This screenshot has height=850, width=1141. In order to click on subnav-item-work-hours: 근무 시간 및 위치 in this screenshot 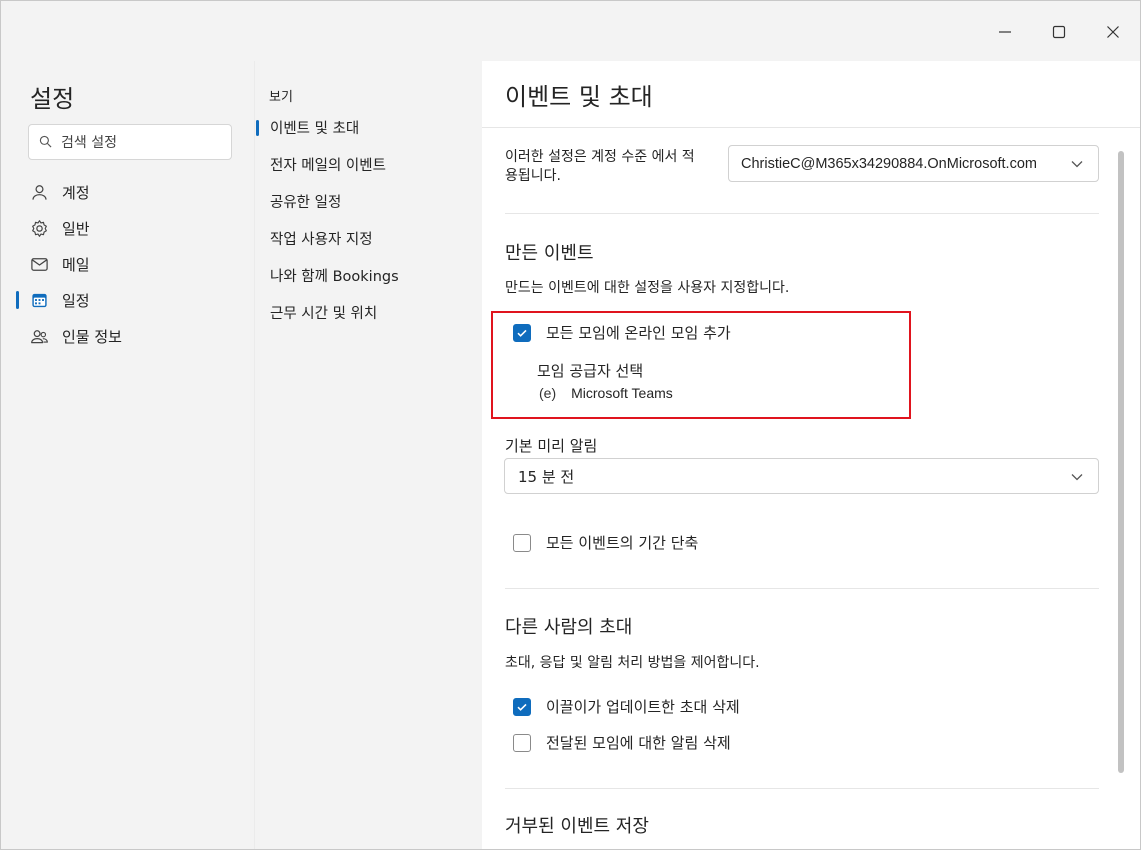, I will do `click(369, 312)`.